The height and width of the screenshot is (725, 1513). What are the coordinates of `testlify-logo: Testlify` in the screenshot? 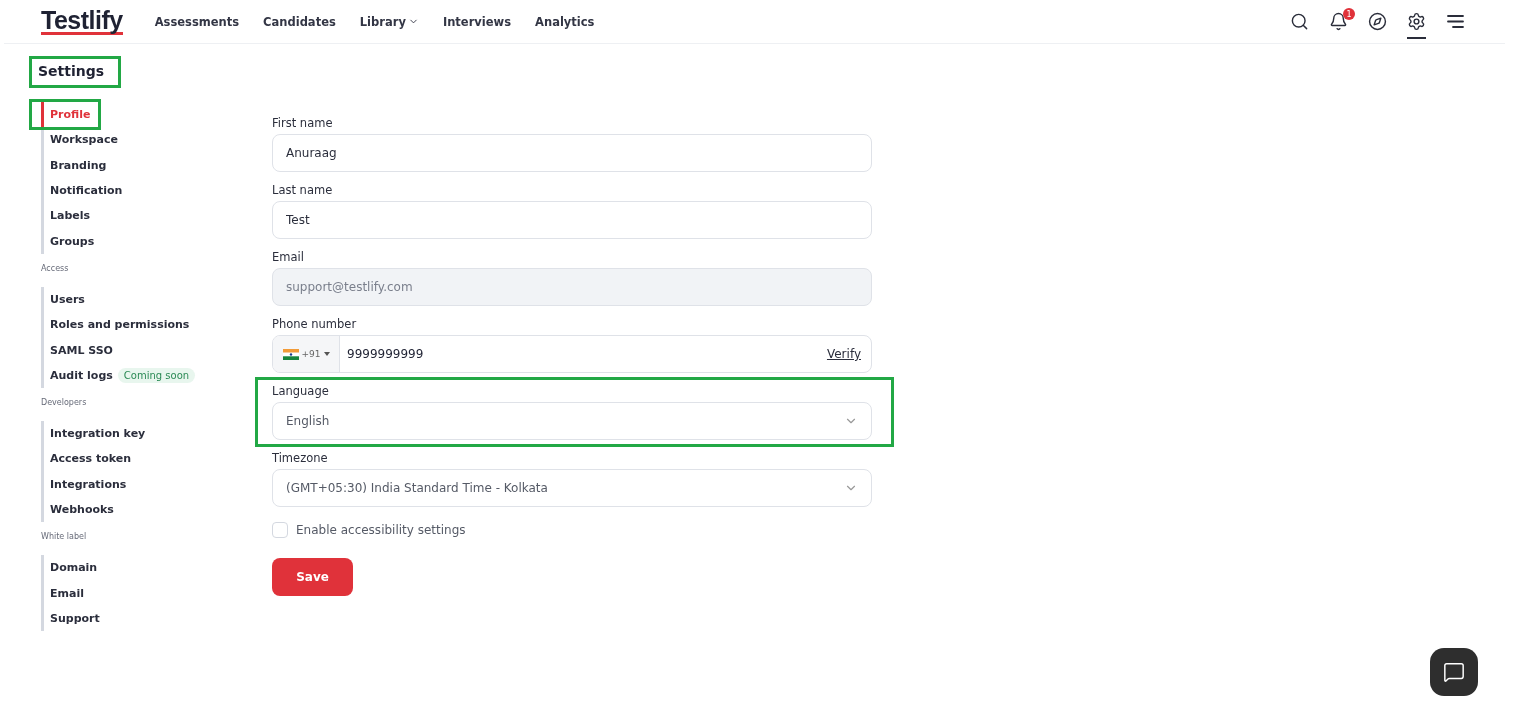 It's located at (82, 21).